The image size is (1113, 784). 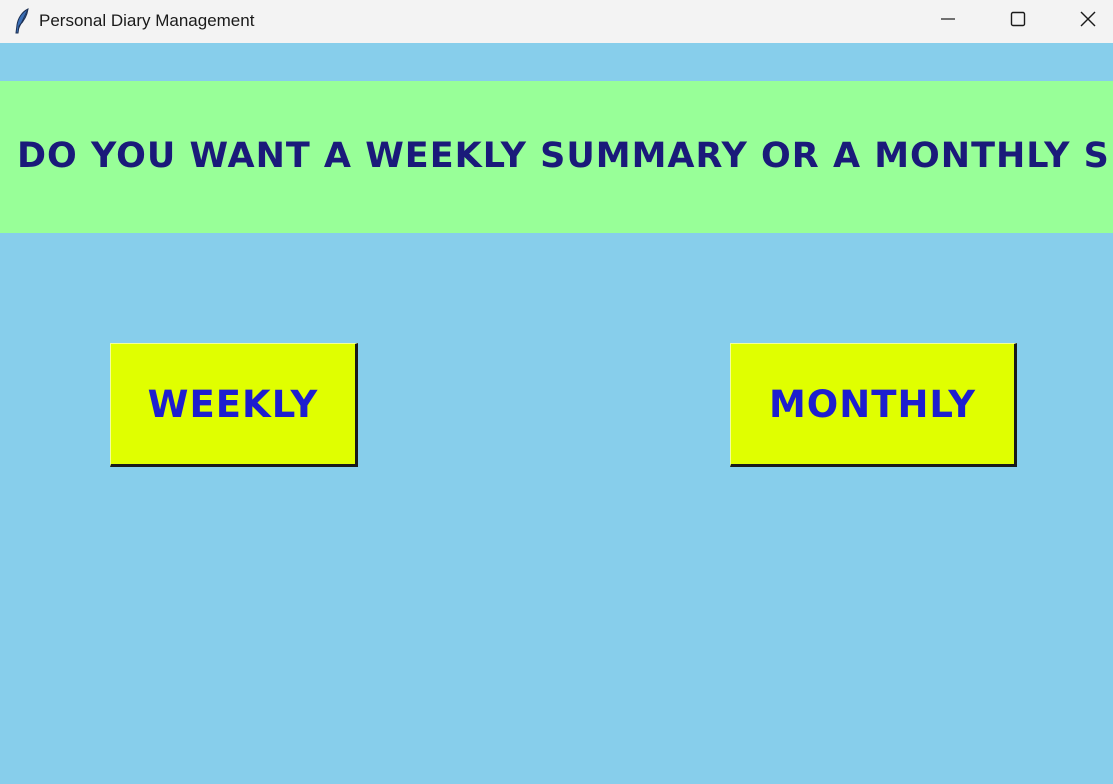 I want to click on minimize-icon, so click(x=948, y=21).